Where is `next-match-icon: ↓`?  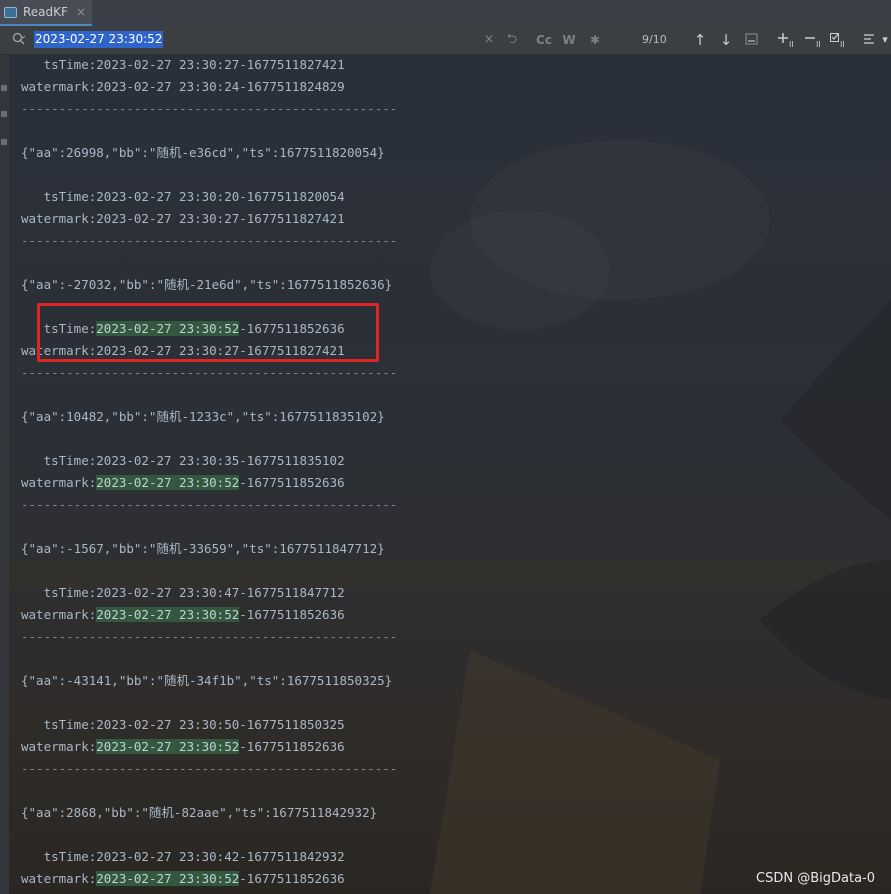 next-match-icon: ↓ is located at coordinates (726, 40).